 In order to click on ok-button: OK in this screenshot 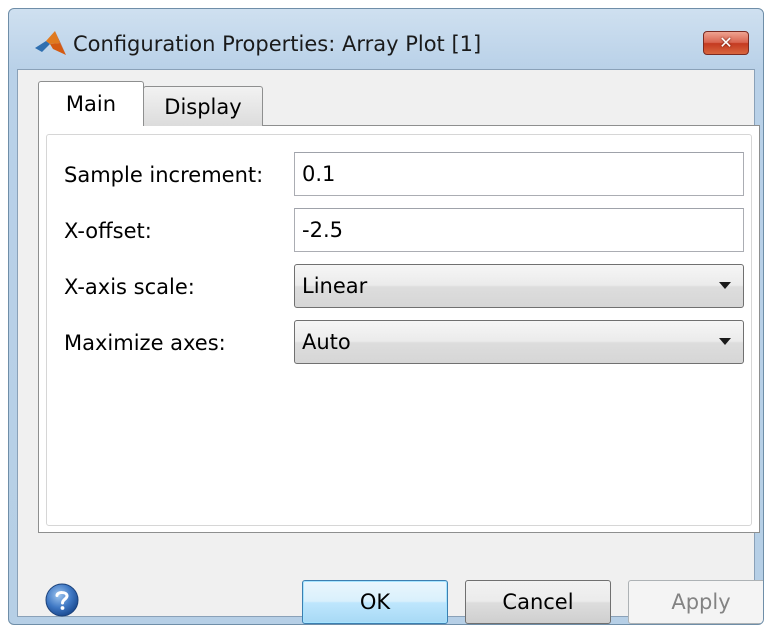, I will do `click(375, 602)`.